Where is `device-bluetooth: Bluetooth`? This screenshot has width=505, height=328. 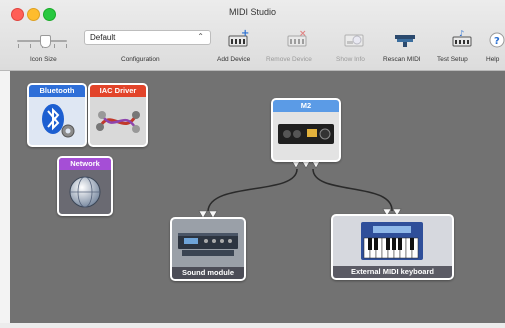 device-bluetooth: Bluetooth is located at coordinates (57, 115).